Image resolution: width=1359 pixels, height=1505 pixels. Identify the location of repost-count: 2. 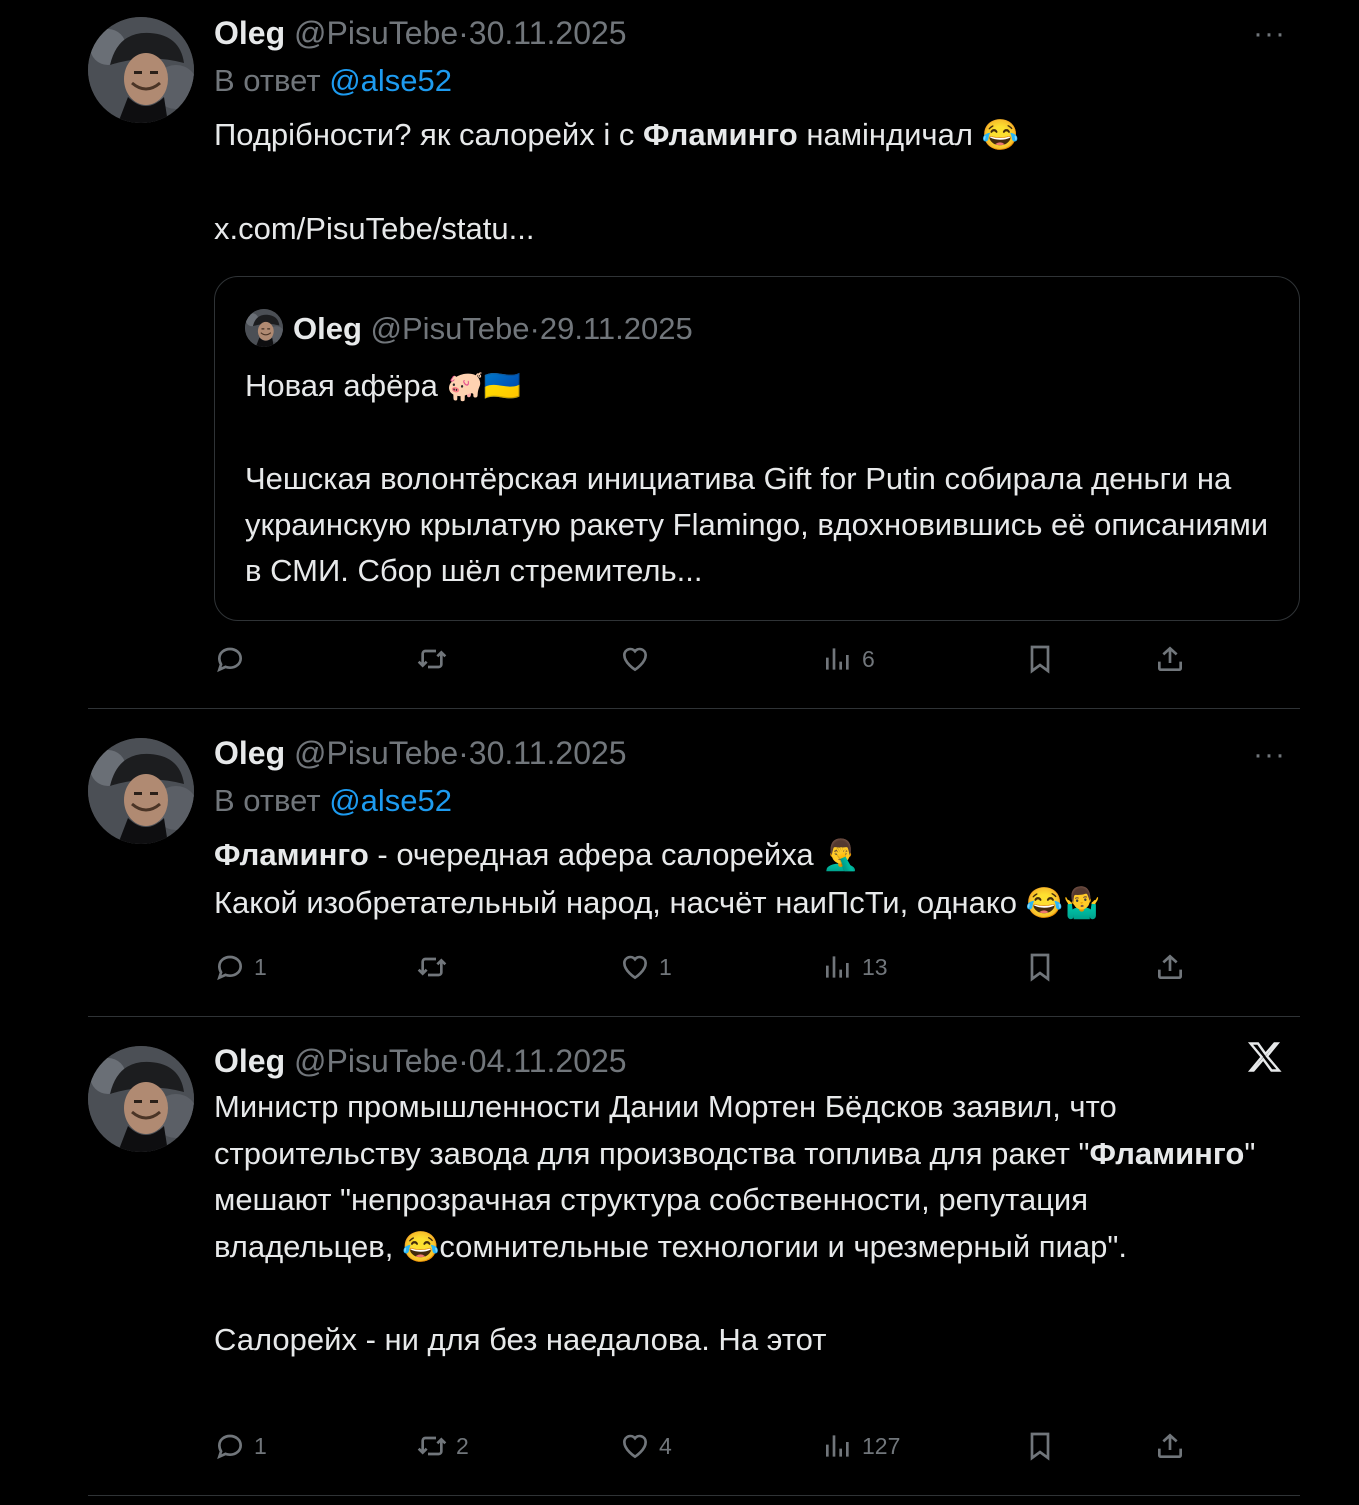
(462, 1445).